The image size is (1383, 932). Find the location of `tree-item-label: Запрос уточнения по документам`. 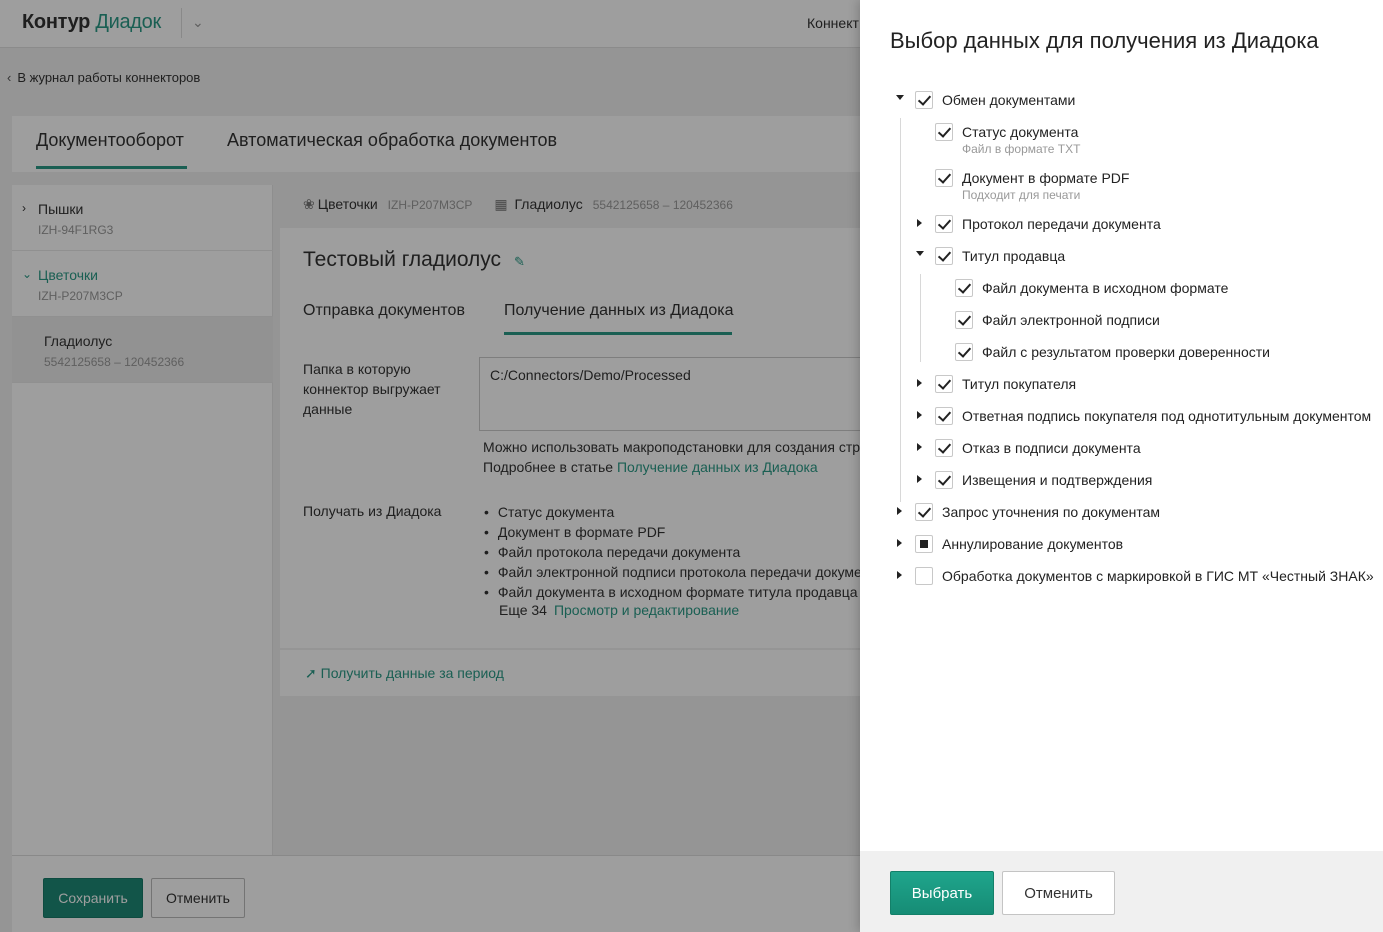

tree-item-label: Запрос уточнения по документам is located at coordinates (1051, 512).